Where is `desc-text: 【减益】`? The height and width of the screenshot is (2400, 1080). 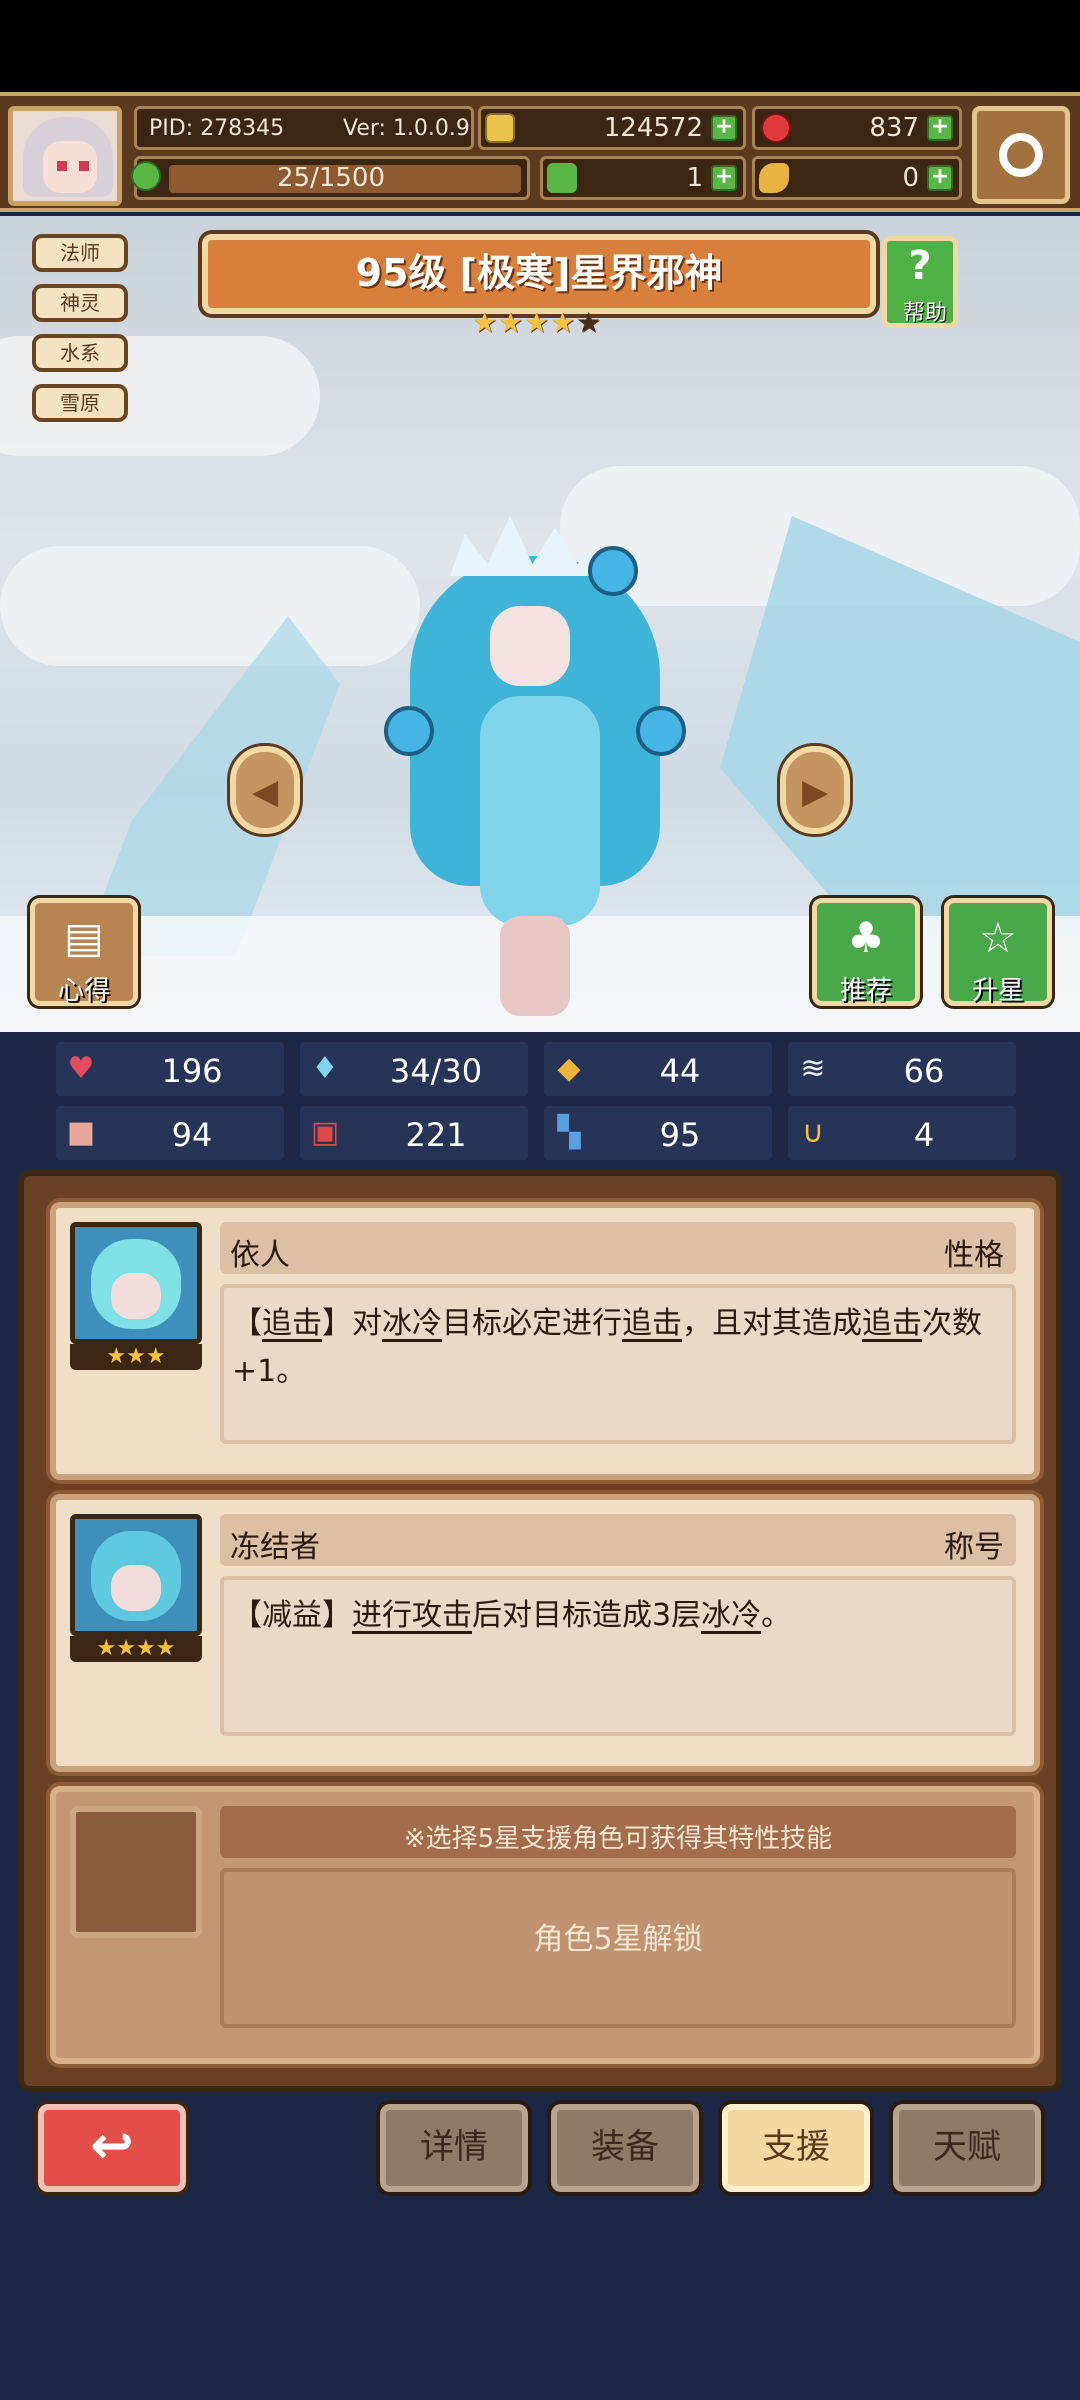 desc-text: 【减益】 is located at coordinates (292, 1615).